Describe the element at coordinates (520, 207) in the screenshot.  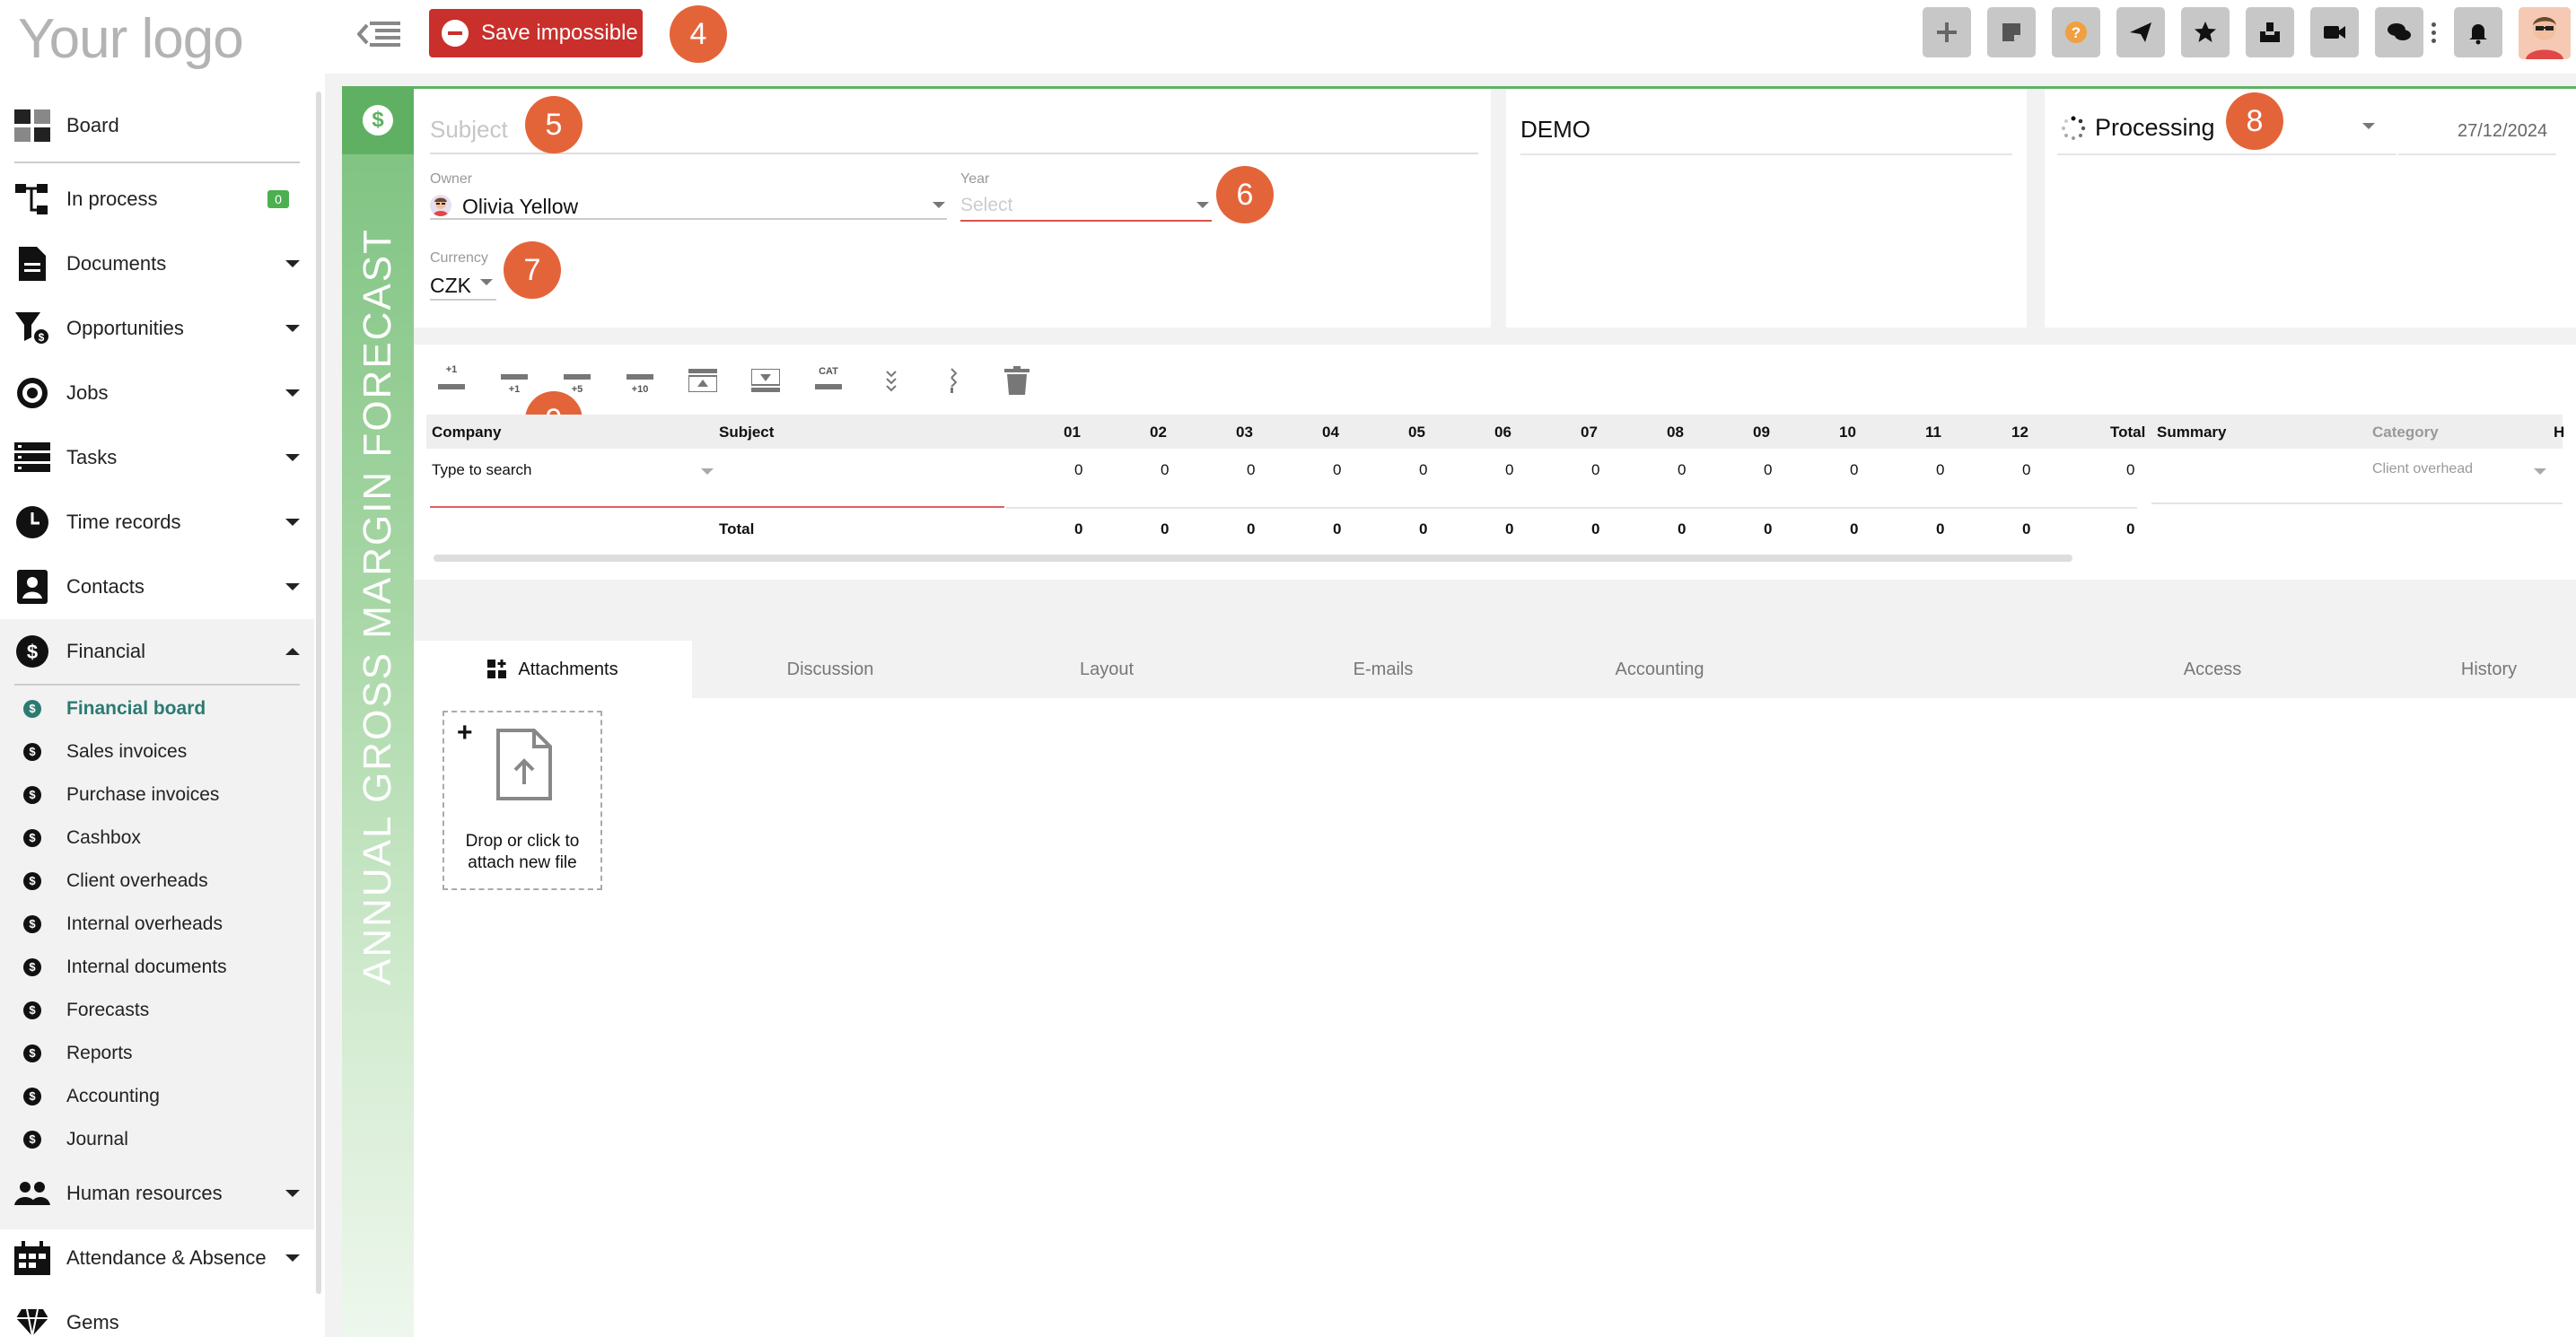
I see `owner-select: Olivia Yellow` at that location.